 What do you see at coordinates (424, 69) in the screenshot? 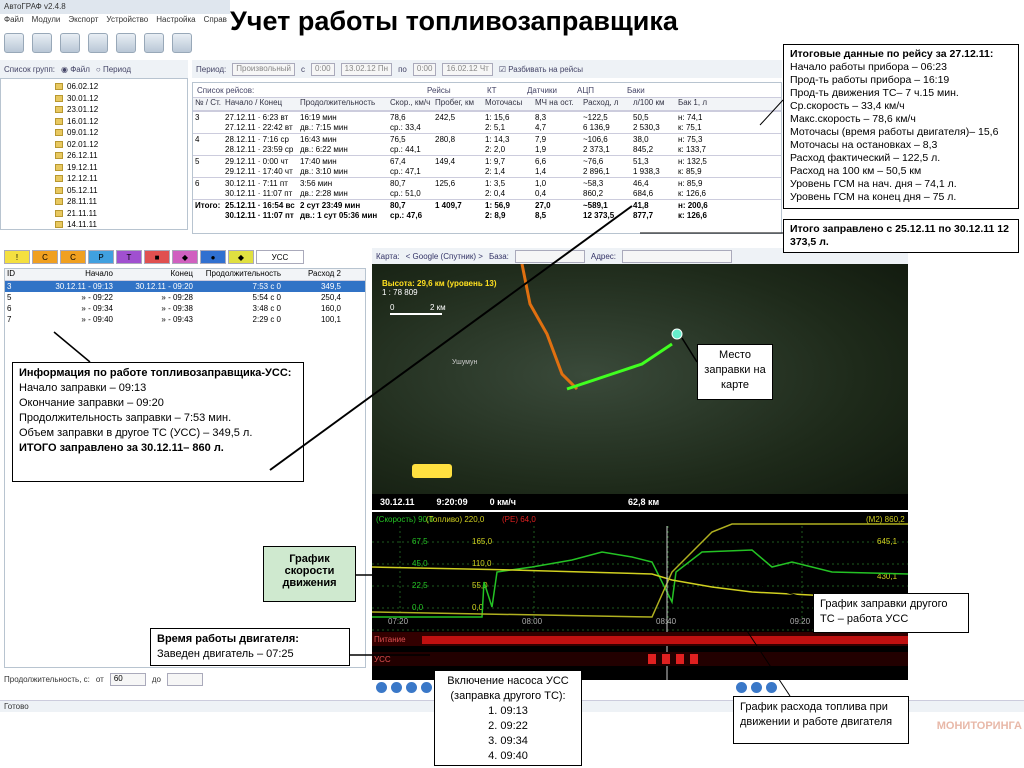
I see `to-time-input: 0:00` at bounding box center [424, 69].